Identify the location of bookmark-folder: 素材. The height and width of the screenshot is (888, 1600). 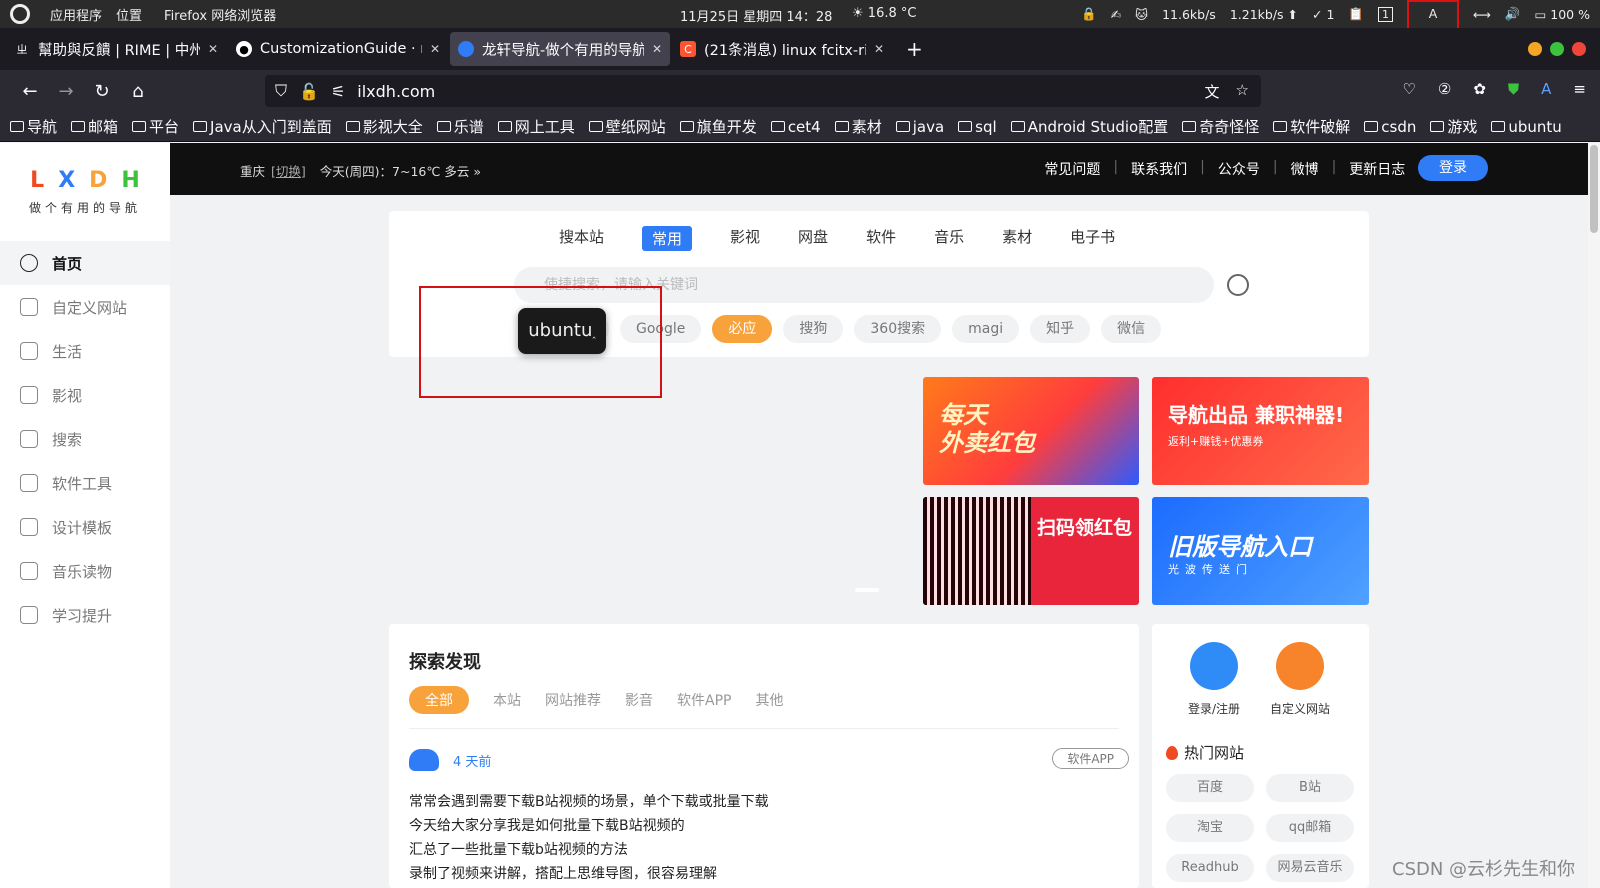
(858, 126).